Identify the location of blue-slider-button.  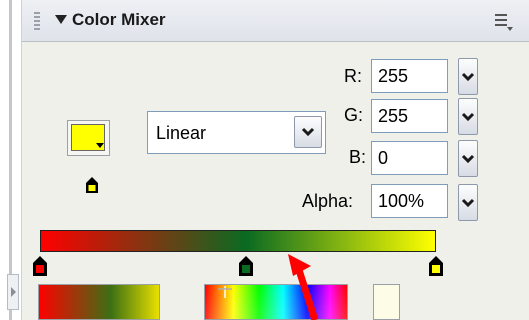
(468, 158).